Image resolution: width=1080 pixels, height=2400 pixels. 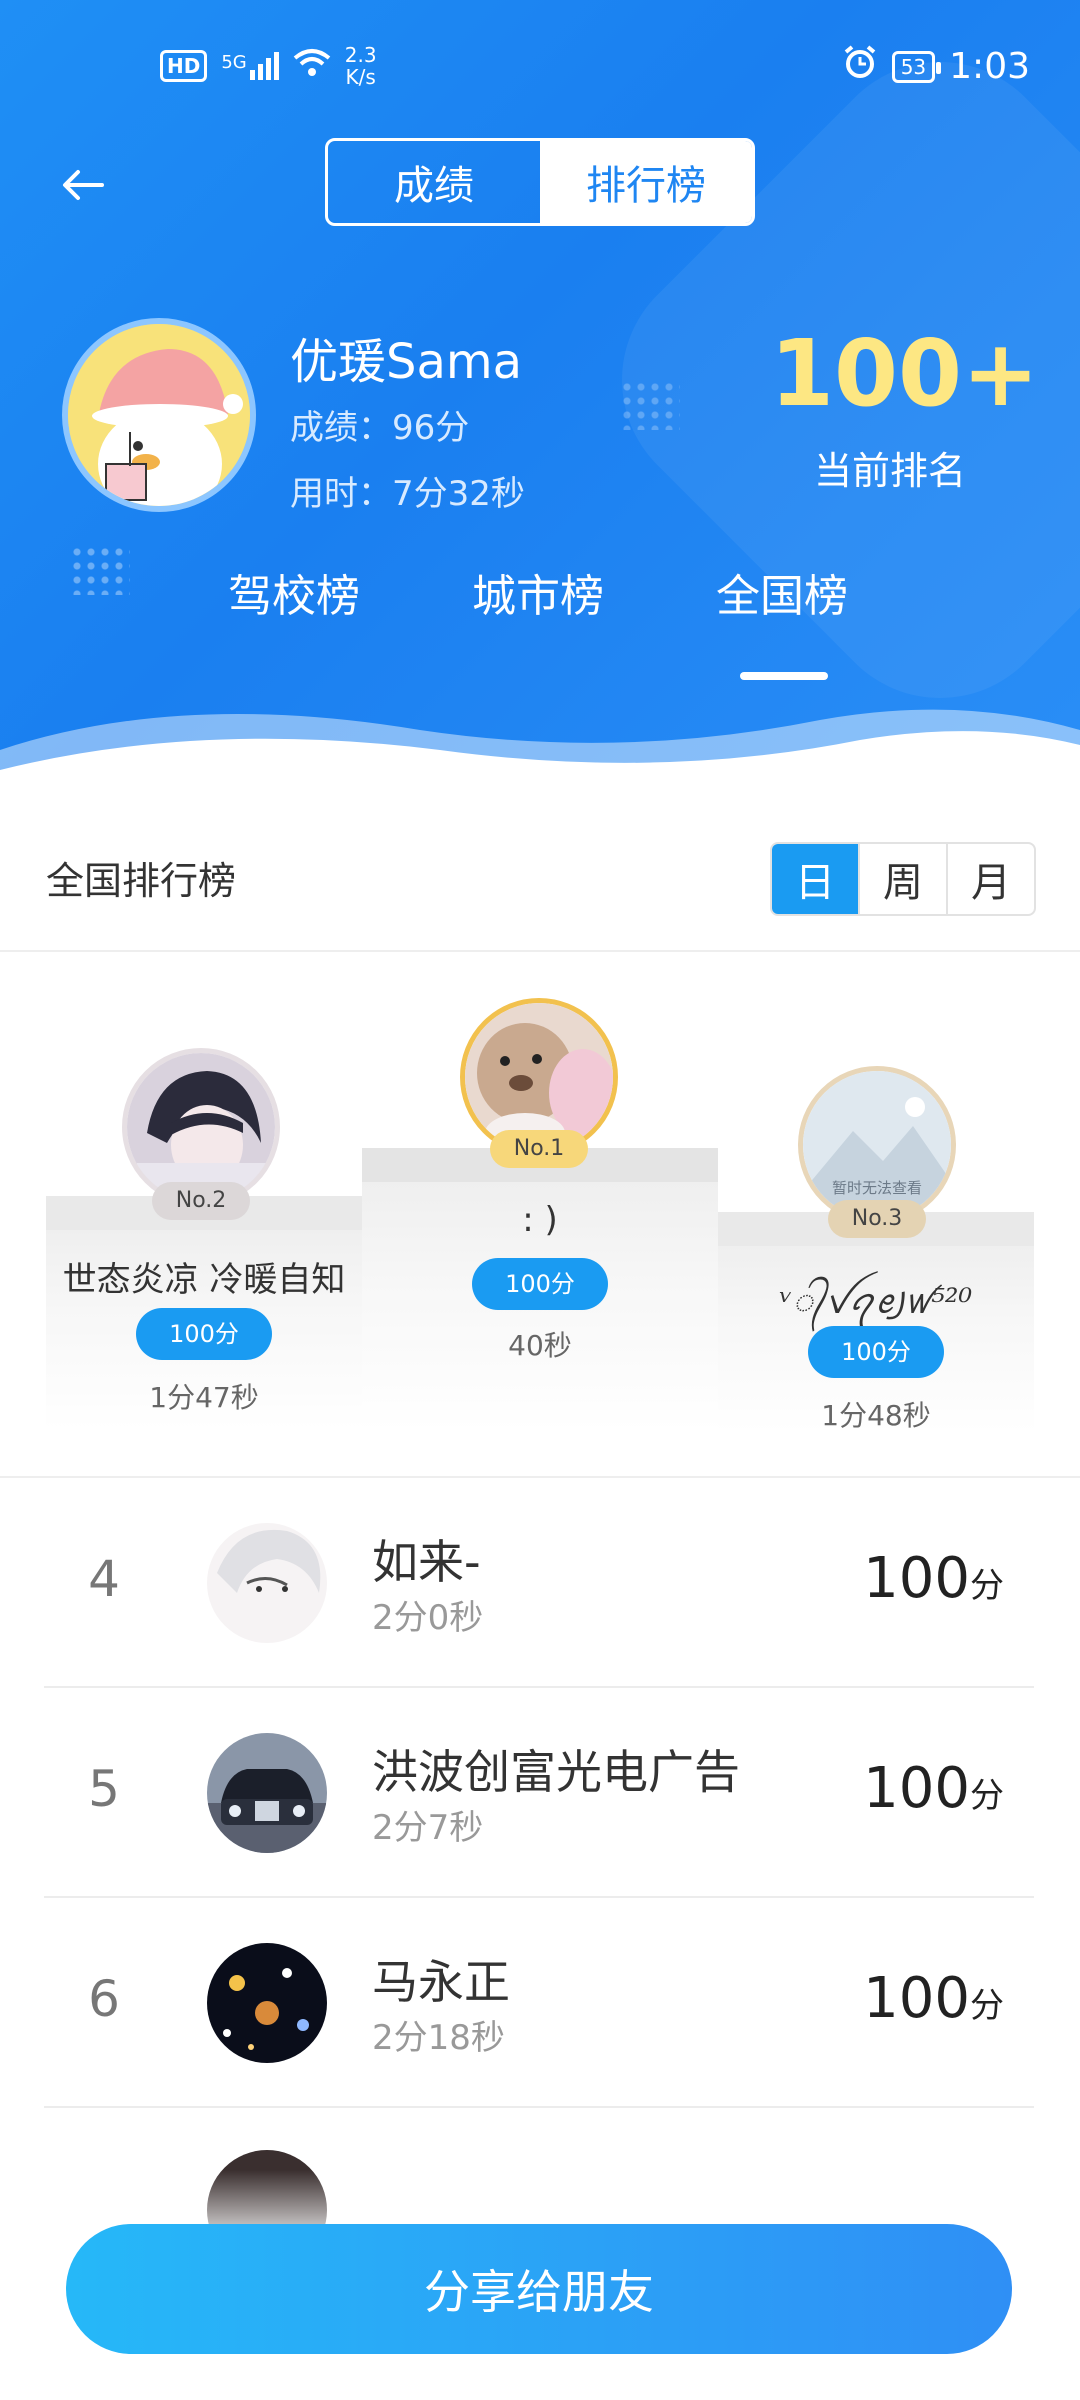 What do you see at coordinates (312, 66) in the screenshot?
I see `wifi-icon` at bounding box center [312, 66].